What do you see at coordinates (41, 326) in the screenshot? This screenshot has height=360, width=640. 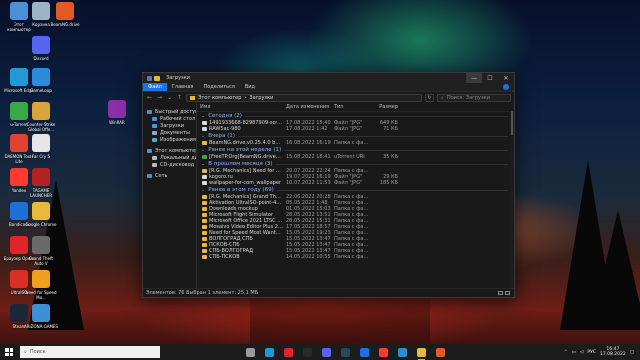 I see `desktop-icon-label: ARIZONA GAMES` at bounding box center [41, 326].